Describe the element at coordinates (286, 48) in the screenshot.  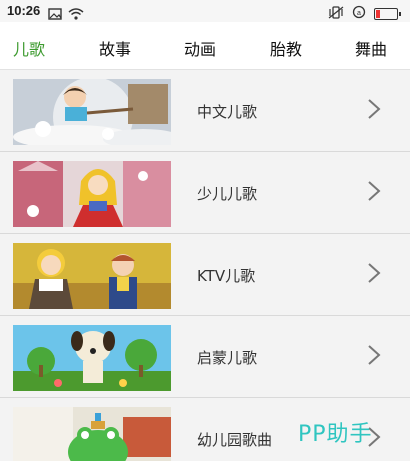
I see `tab-taijiao: 胎教` at that location.